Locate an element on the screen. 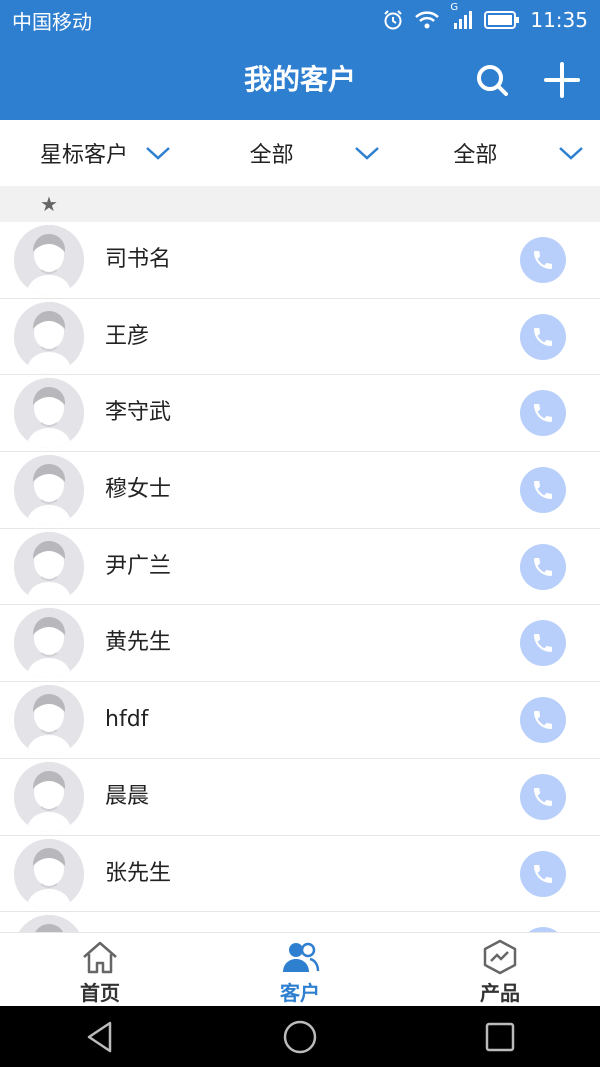  app-bar: 我的客户 is located at coordinates (300, 80).